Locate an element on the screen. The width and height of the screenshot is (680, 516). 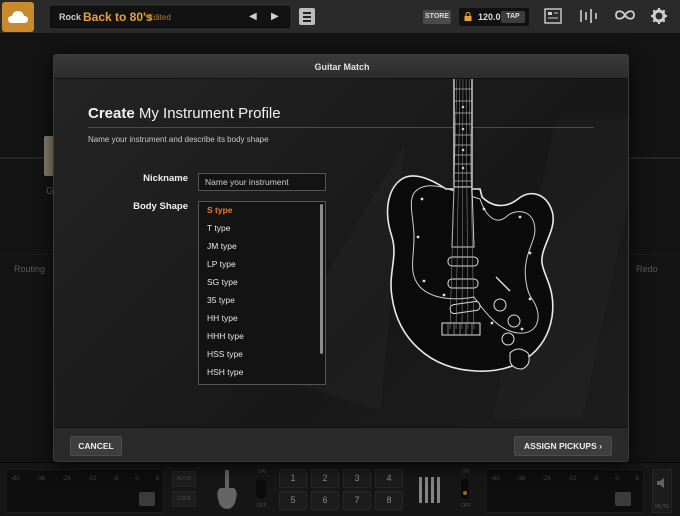
preset-next-icon: ▶ is located at coordinates (275, 16).